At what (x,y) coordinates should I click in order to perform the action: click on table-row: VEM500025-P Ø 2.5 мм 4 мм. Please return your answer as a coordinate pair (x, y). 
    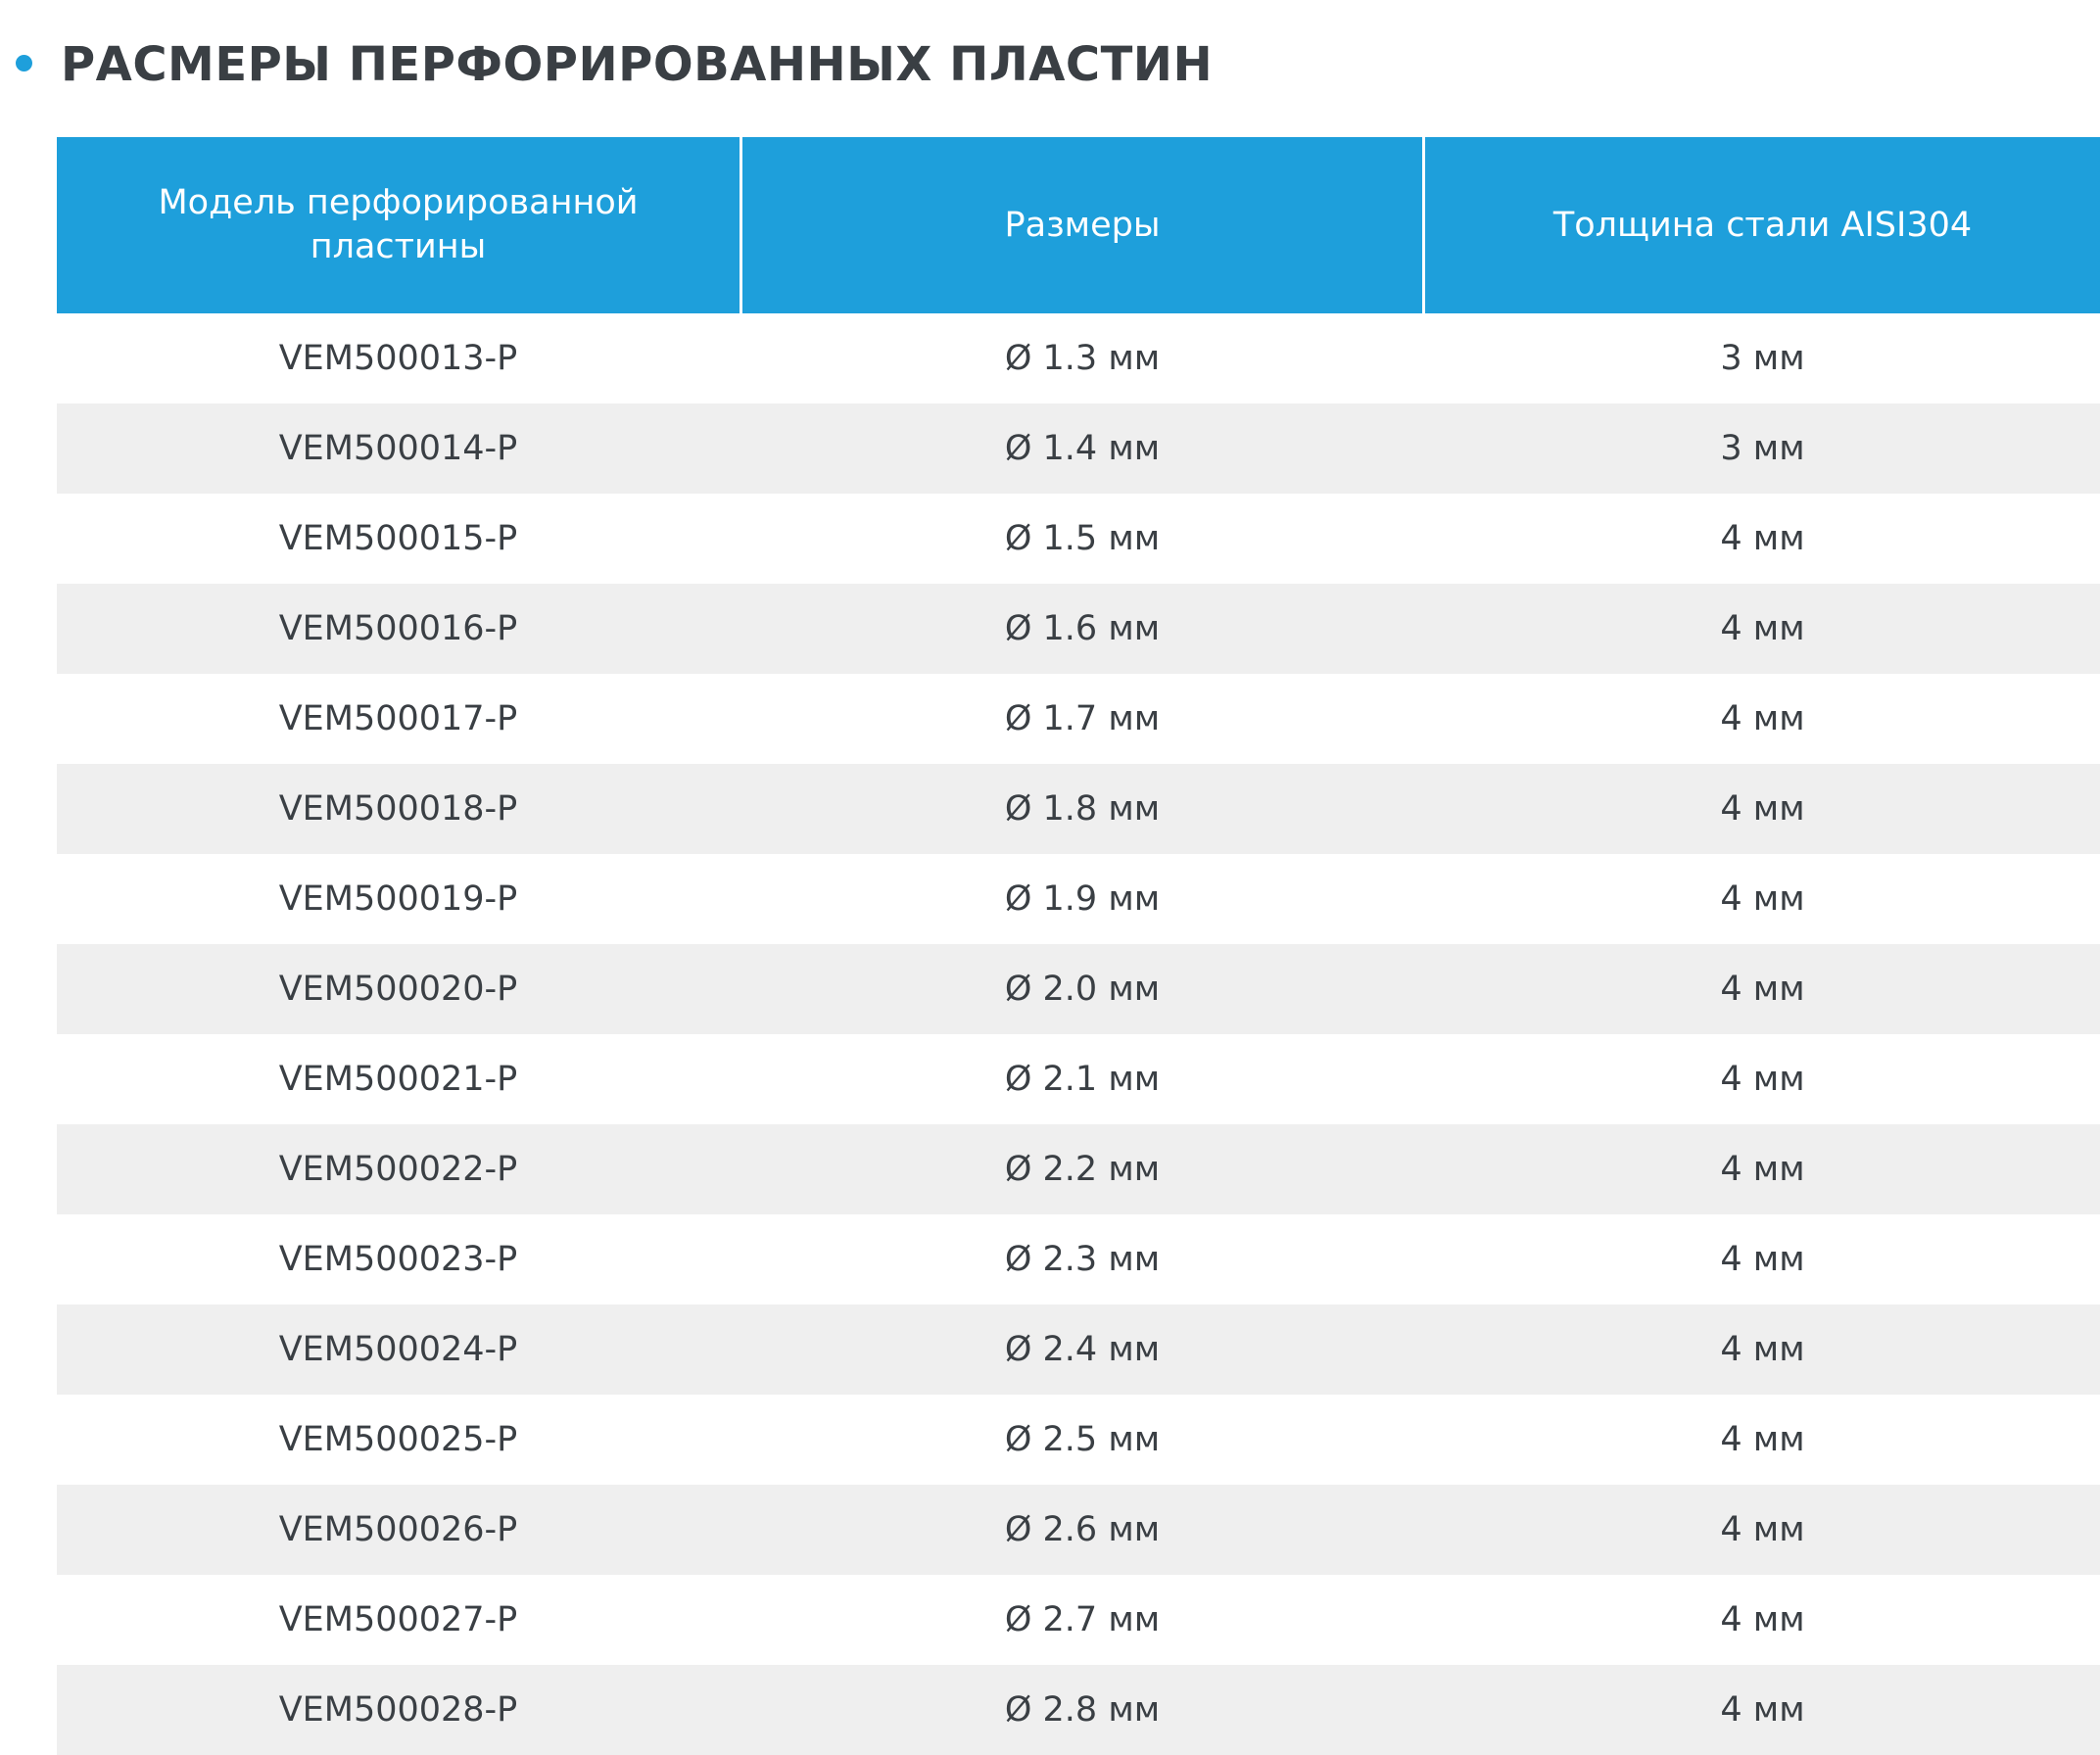
    Looking at the image, I should click on (1078, 1440).